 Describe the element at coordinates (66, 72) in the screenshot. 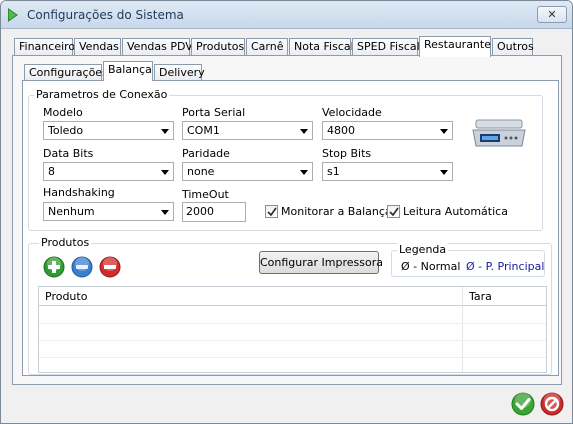

I see `subtab-configuracoes: Configurações` at that location.